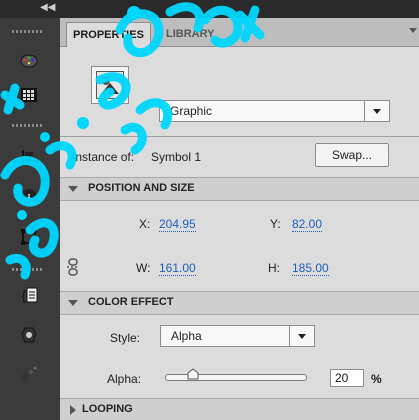 The height and width of the screenshot is (420, 419). I want to click on dock-header: ◀◀, so click(30, 9).